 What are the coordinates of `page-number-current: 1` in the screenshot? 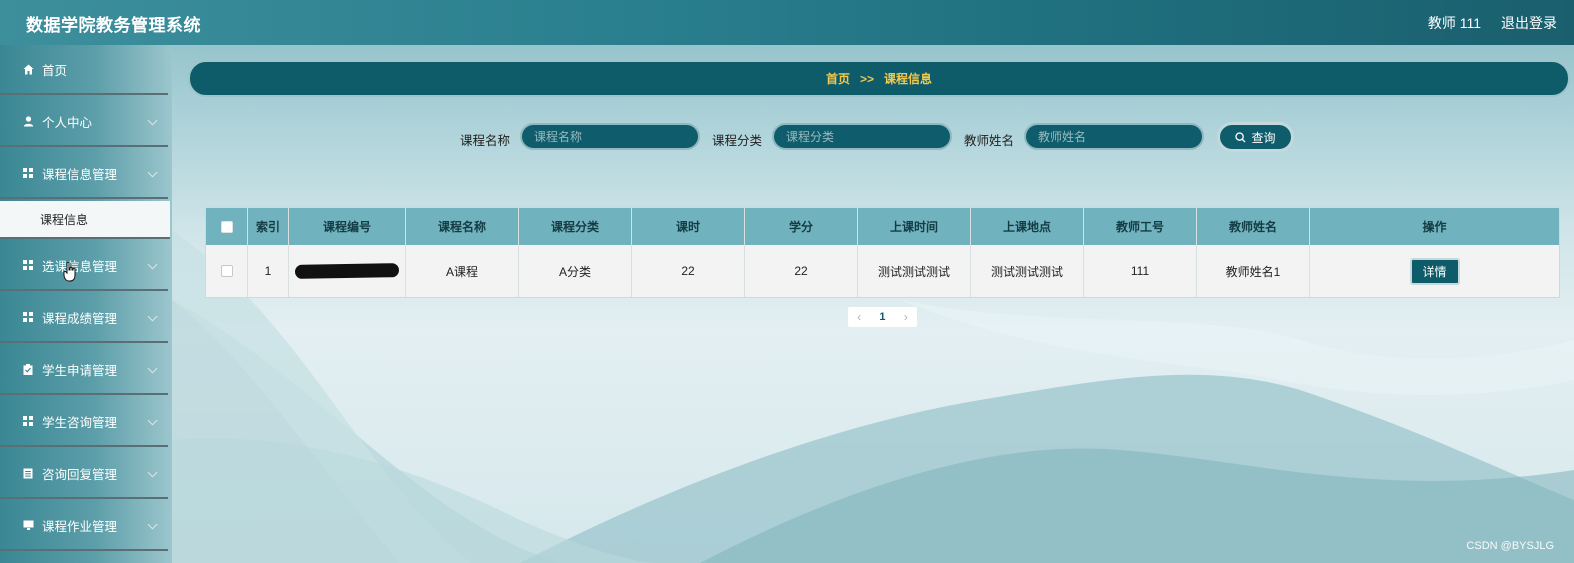 It's located at (882, 317).